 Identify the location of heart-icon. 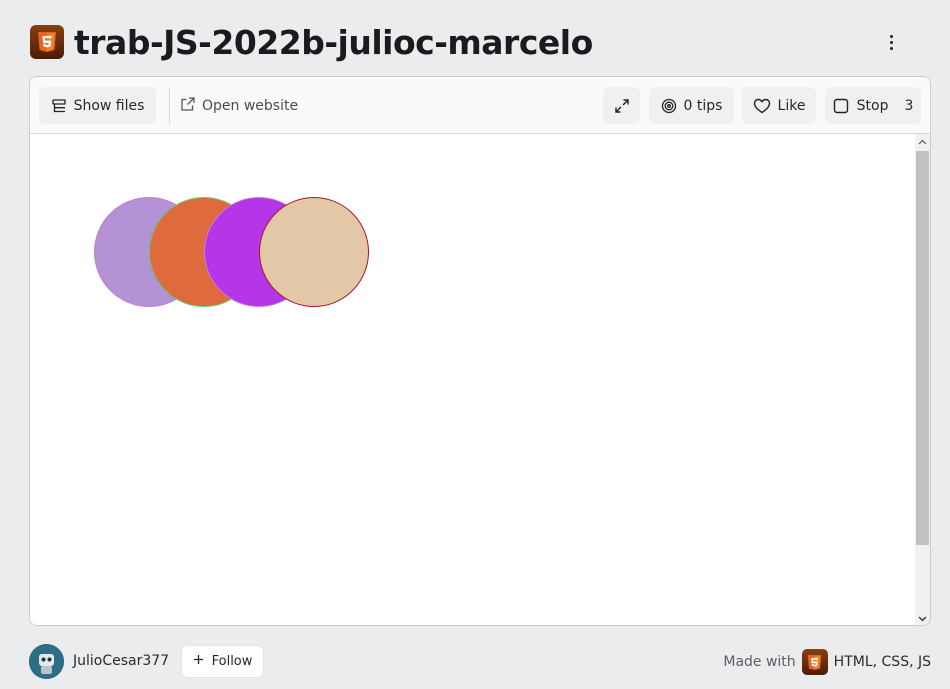
(762, 106).